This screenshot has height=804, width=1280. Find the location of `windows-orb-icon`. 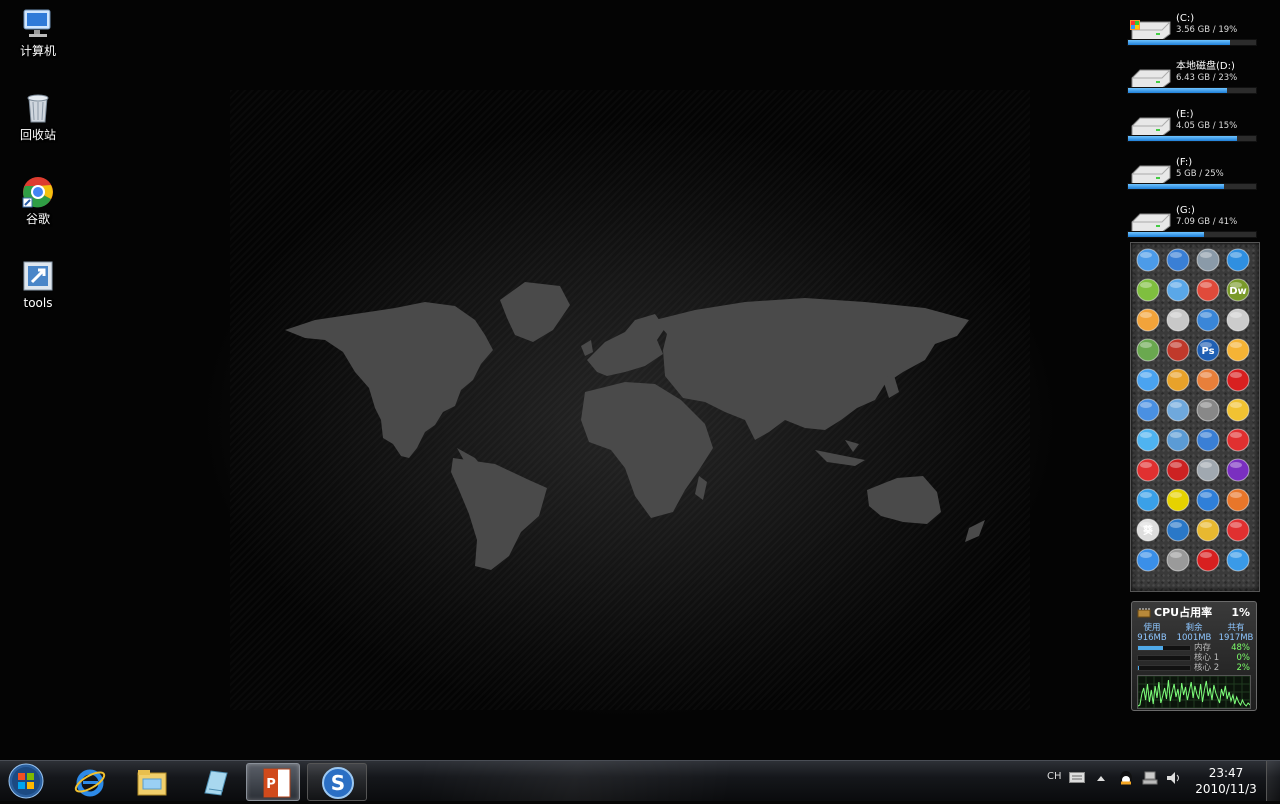

windows-orb-icon is located at coordinates (26, 781).